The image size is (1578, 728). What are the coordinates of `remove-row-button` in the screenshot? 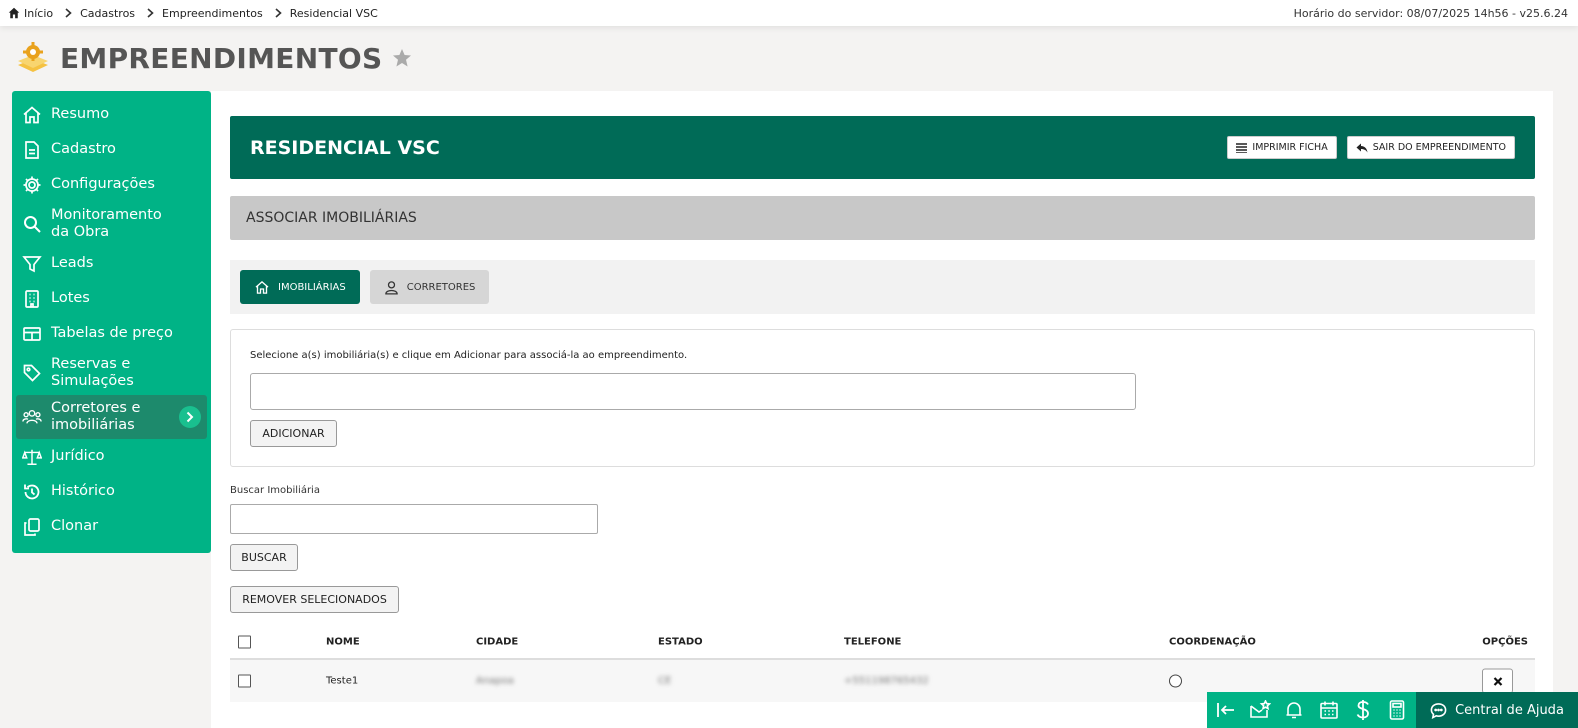 It's located at (1497, 681).